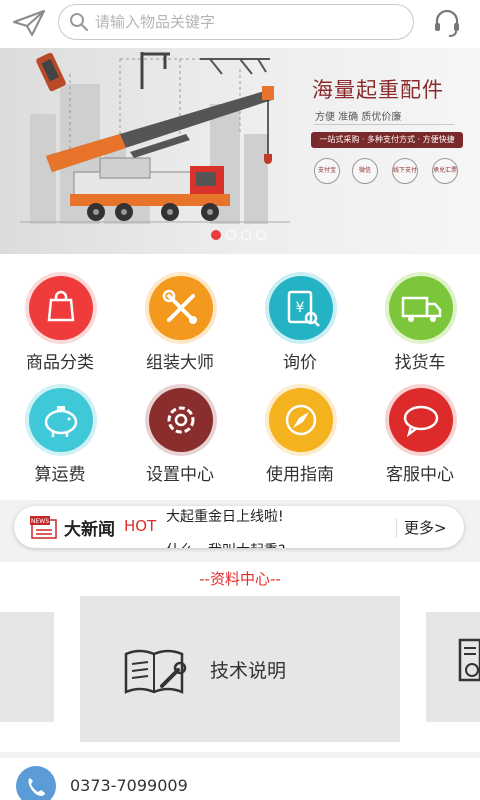  I want to click on docs-card-tech-manual: 技术说明, so click(240, 669).